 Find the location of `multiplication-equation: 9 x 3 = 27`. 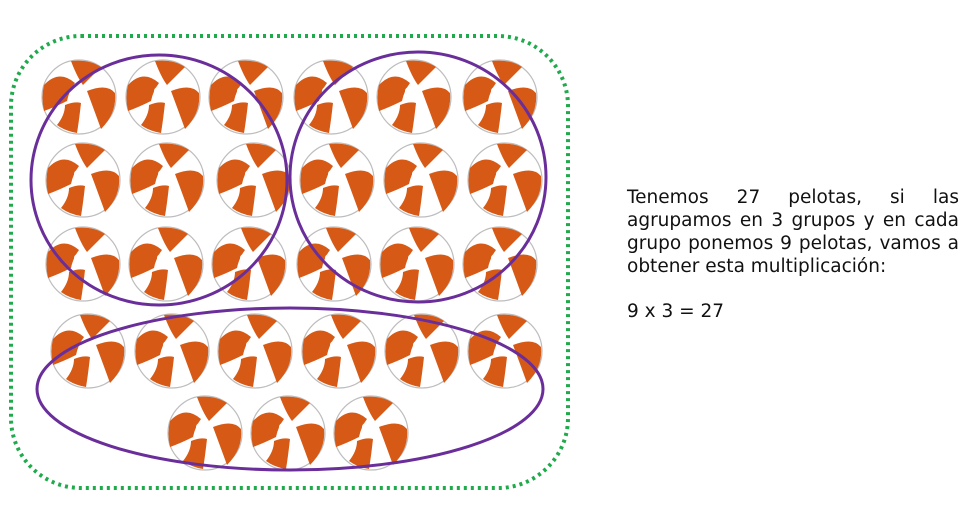

multiplication-equation: 9 x 3 = 27 is located at coordinates (676, 311).